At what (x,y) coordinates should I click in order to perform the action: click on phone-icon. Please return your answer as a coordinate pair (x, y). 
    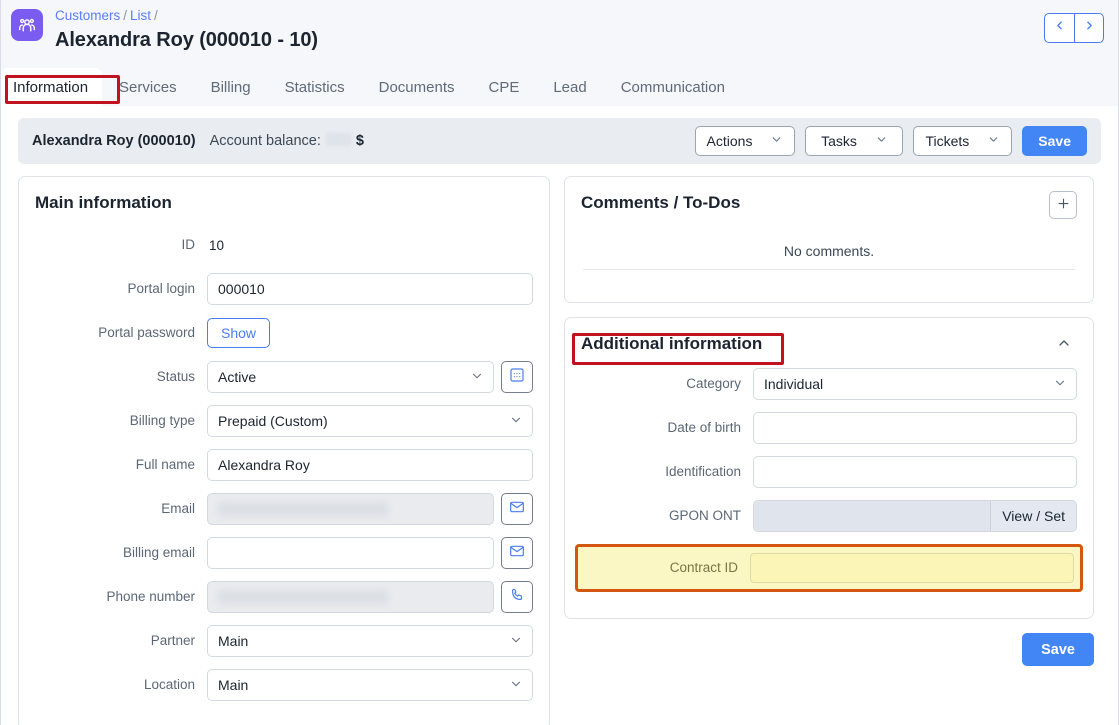
    Looking at the image, I should click on (517, 597).